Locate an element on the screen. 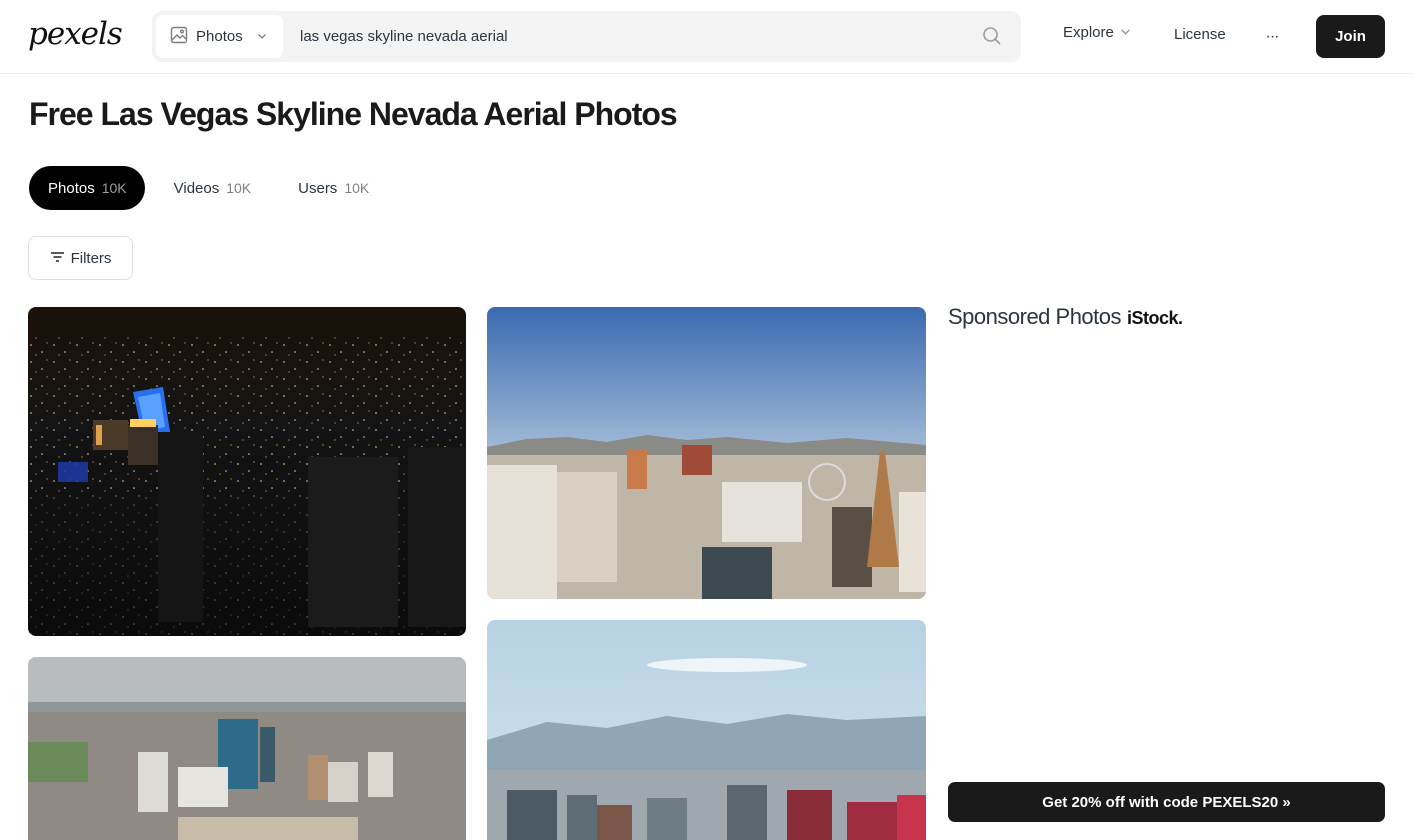  search-input: las vegas skyline nevada aerial is located at coordinates (404, 36).